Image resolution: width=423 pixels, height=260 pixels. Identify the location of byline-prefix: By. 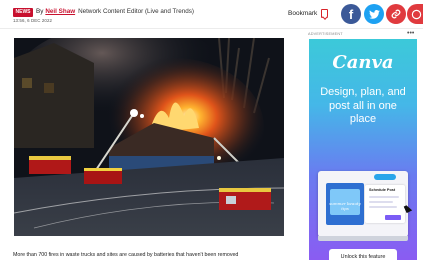
(40, 11).